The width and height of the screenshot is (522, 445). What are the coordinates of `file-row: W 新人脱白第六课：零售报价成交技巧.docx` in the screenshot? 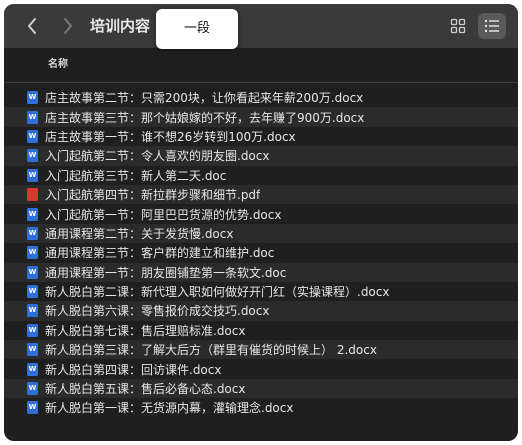 It's located at (261, 311).